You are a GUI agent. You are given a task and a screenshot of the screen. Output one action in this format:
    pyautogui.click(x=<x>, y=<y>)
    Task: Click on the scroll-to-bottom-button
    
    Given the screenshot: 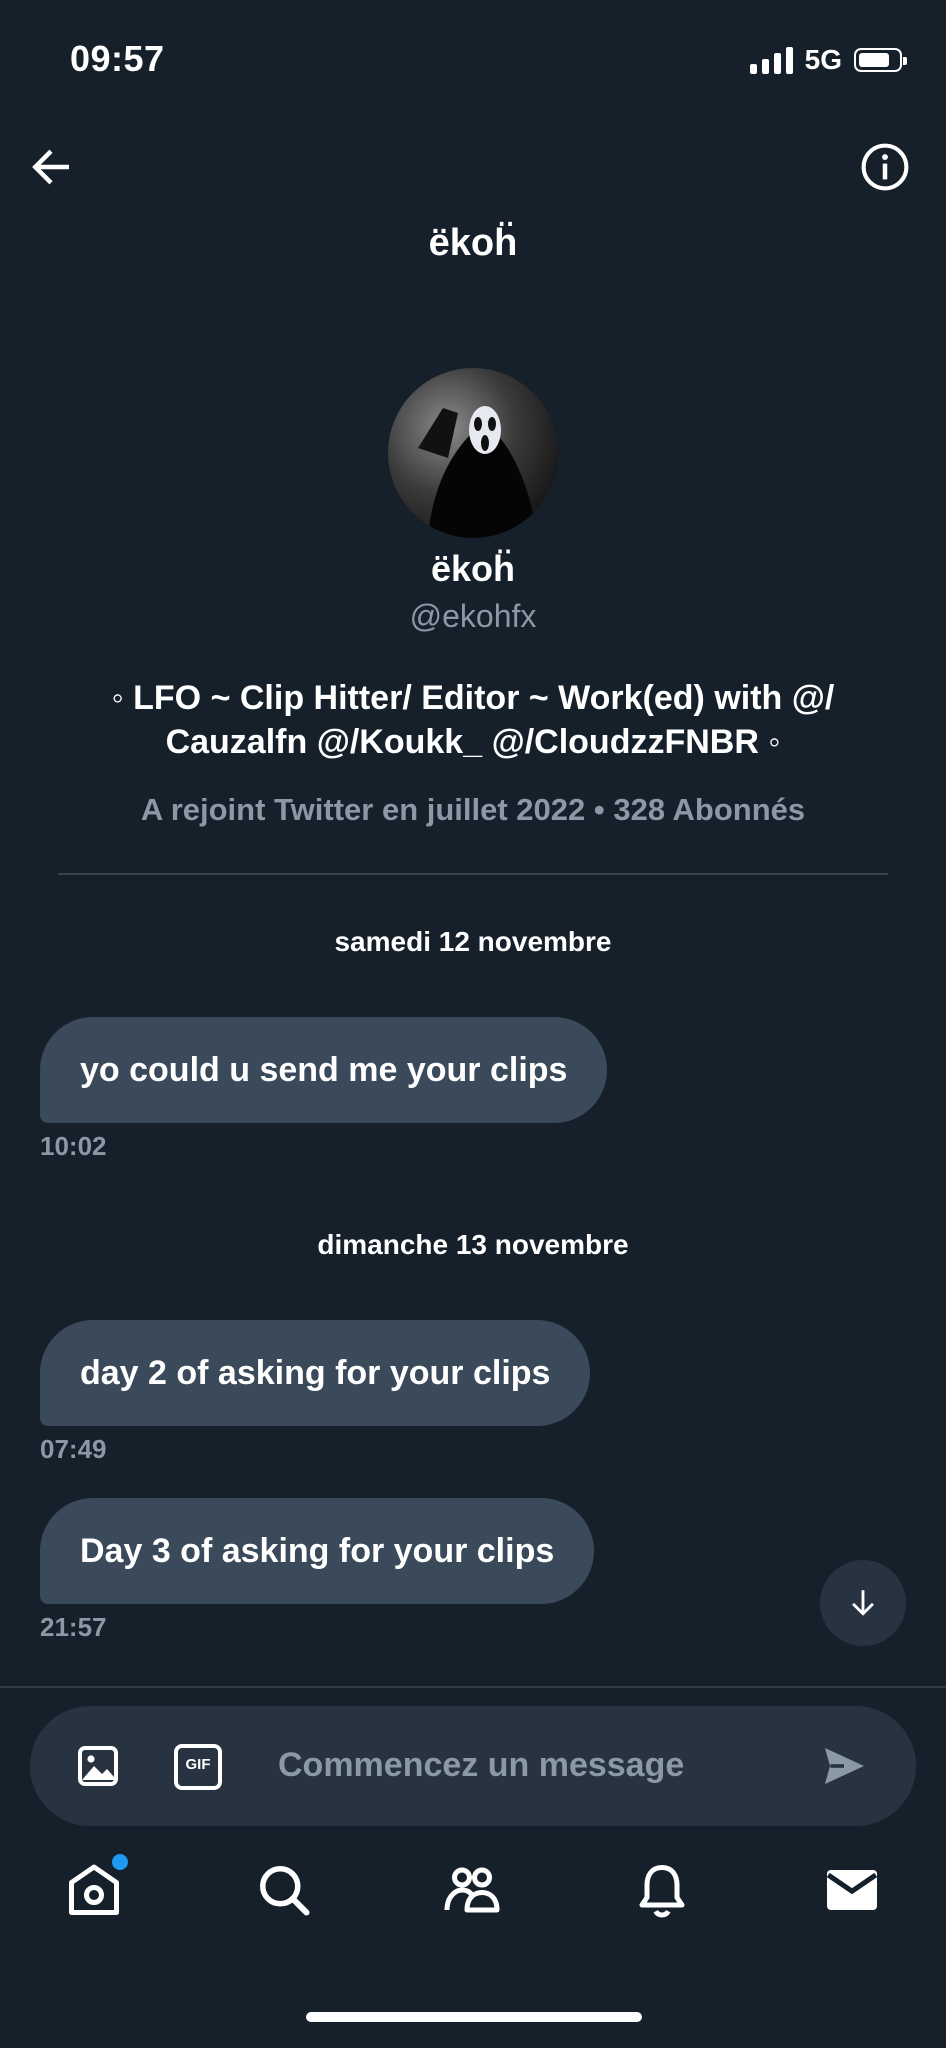 What is the action you would take?
    pyautogui.click(x=863, y=1603)
    